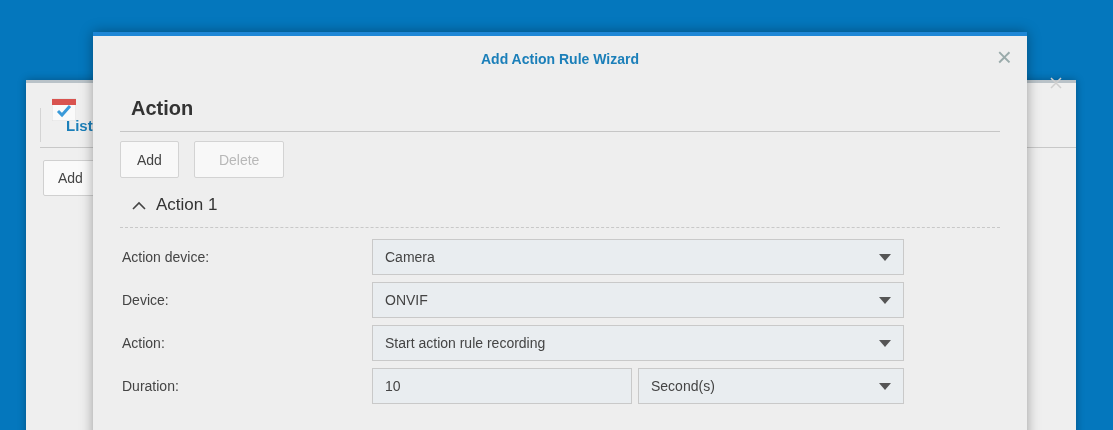 The height and width of the screenshot is (430, 1113). I want to click on close-icon, so click(1056, 83).